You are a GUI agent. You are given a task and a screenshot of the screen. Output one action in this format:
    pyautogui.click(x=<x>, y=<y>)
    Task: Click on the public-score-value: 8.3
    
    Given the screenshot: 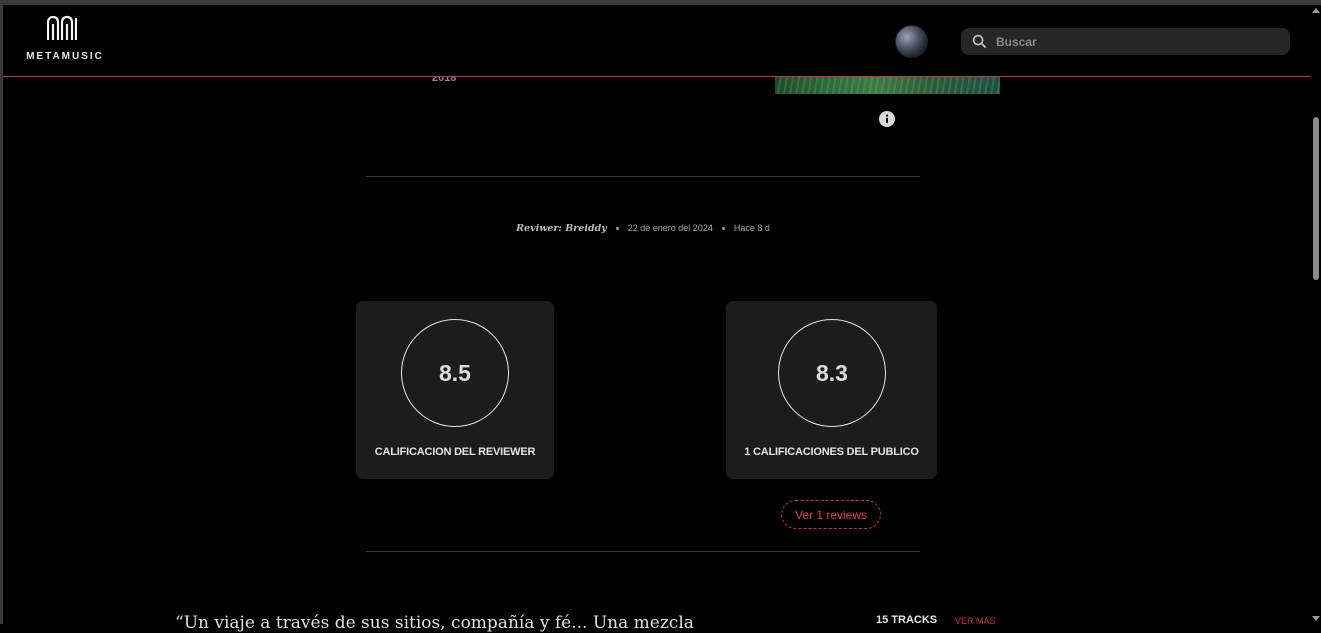 What is the action you would take?
    pyautogui.click(x=832, y=372)
    